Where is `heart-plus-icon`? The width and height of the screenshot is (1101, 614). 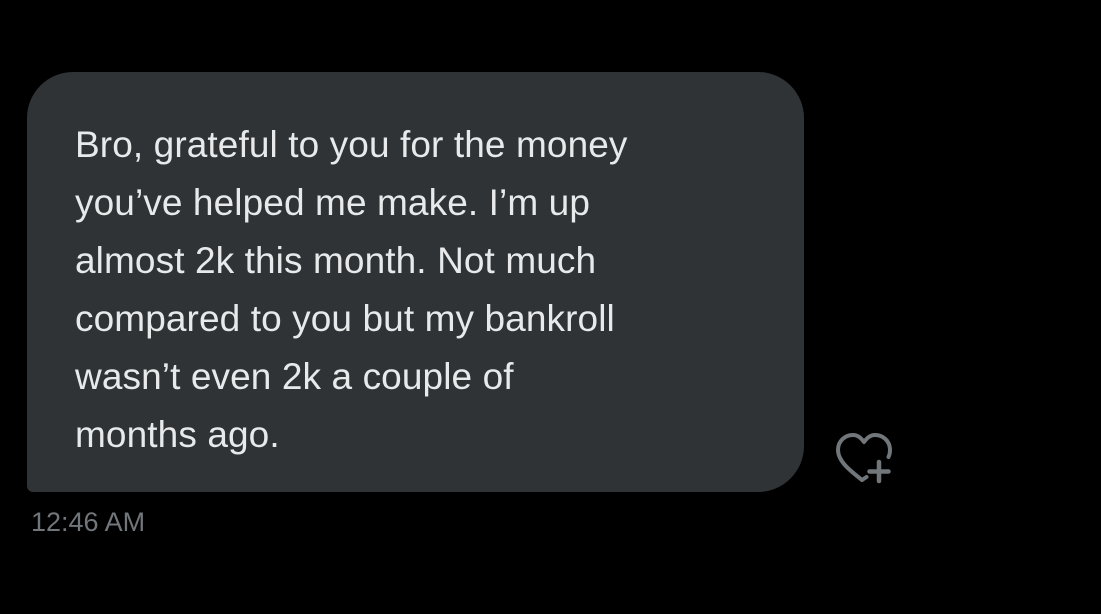
heart-plus-icon is located at coordinates (864, 458).